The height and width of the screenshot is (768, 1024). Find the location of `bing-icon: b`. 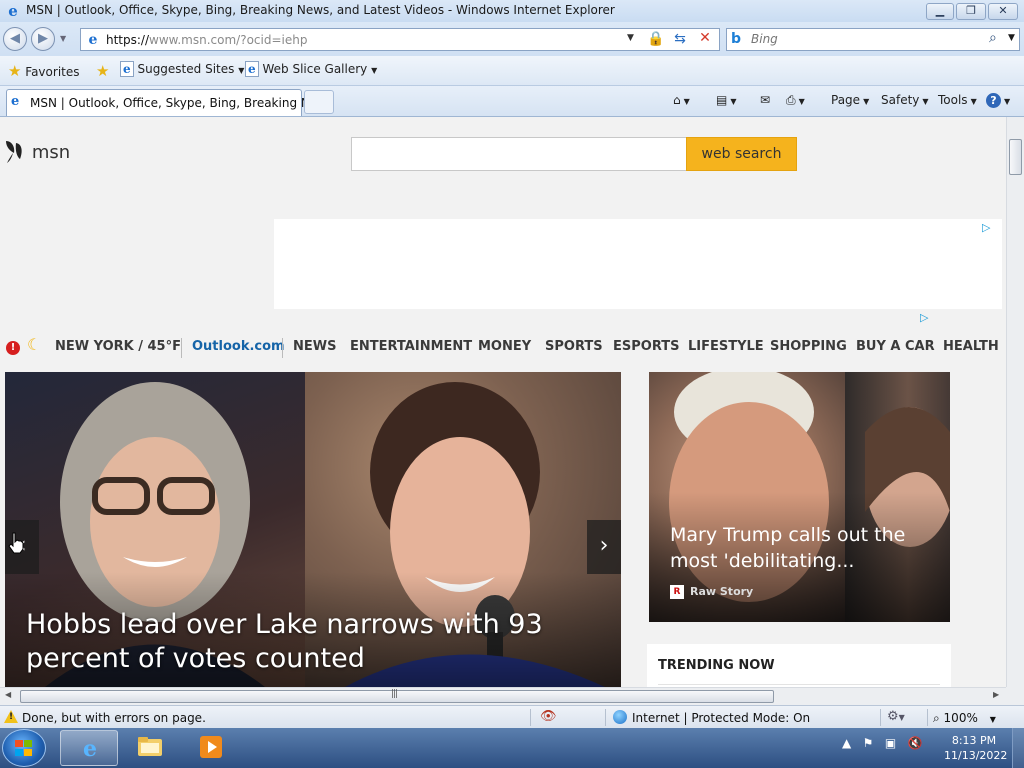

bing-icon: b is located at coordinates (736, 39).